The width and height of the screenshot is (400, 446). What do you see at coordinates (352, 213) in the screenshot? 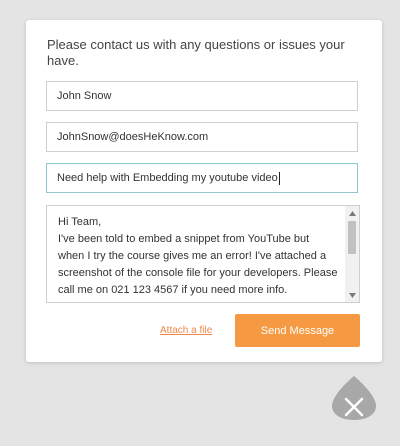
I see `chevron-up-icon` at bounding box center [352, 213].